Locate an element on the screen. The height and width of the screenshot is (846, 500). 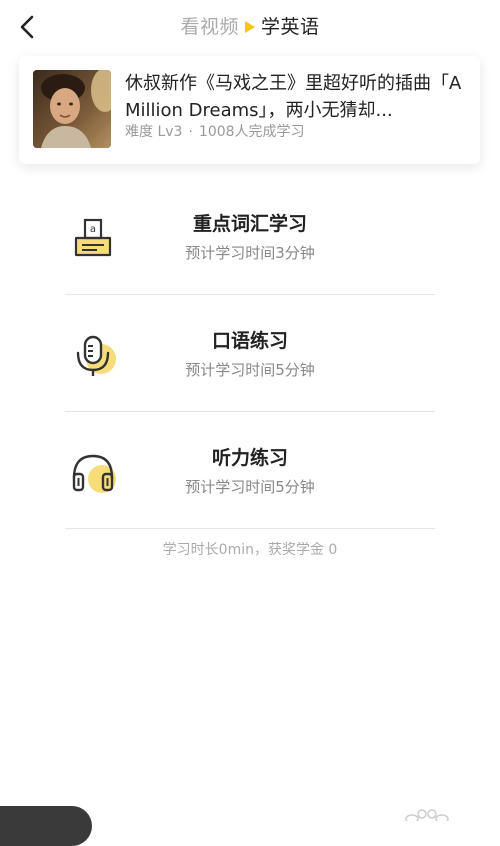
study-item-speaking: 口语练习 预计学习时间5分钟 is located at coordinates (250, 353).